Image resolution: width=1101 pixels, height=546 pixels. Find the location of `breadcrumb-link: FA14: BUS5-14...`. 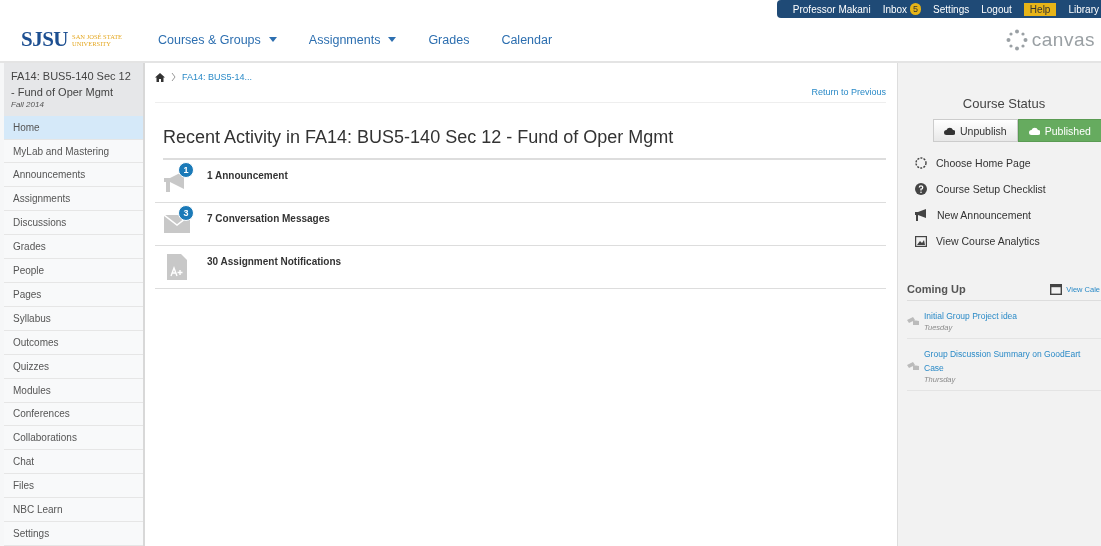

breadcrumb-link: FA14: BUS5-14... is located at coordinates (217, 77).